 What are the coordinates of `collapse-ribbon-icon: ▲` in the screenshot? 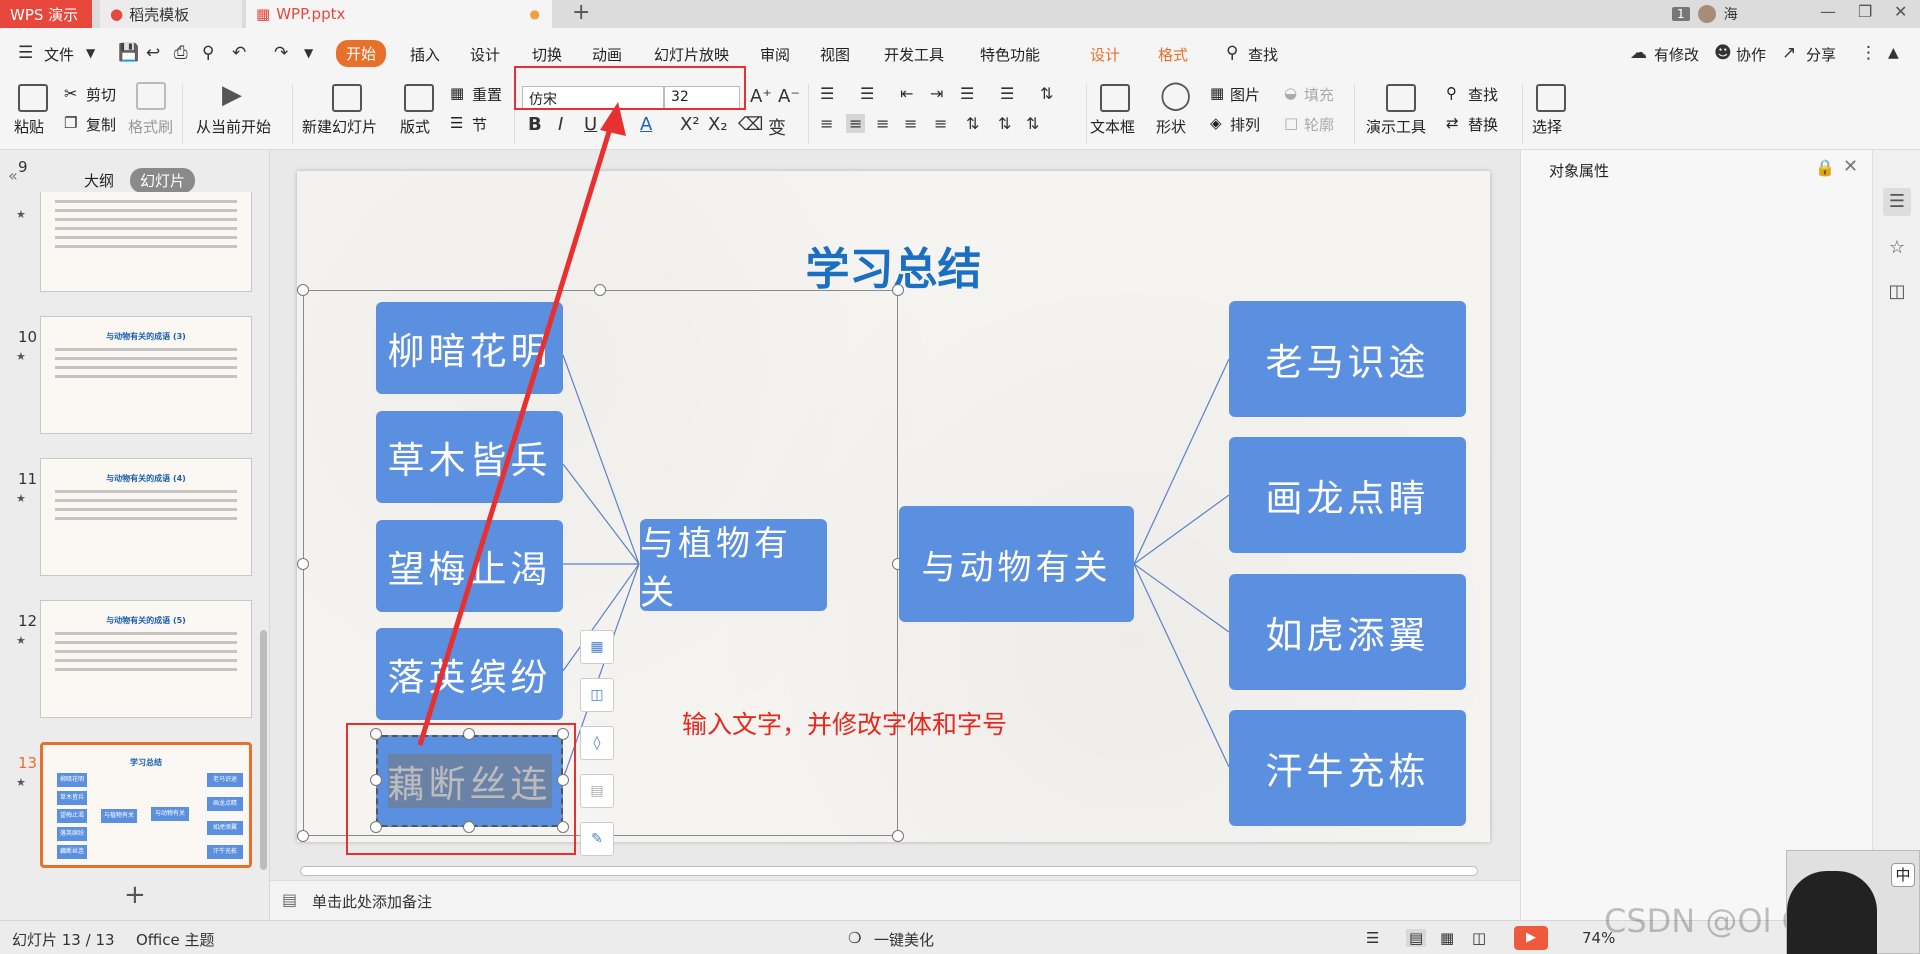 It's located at (1893, 53).